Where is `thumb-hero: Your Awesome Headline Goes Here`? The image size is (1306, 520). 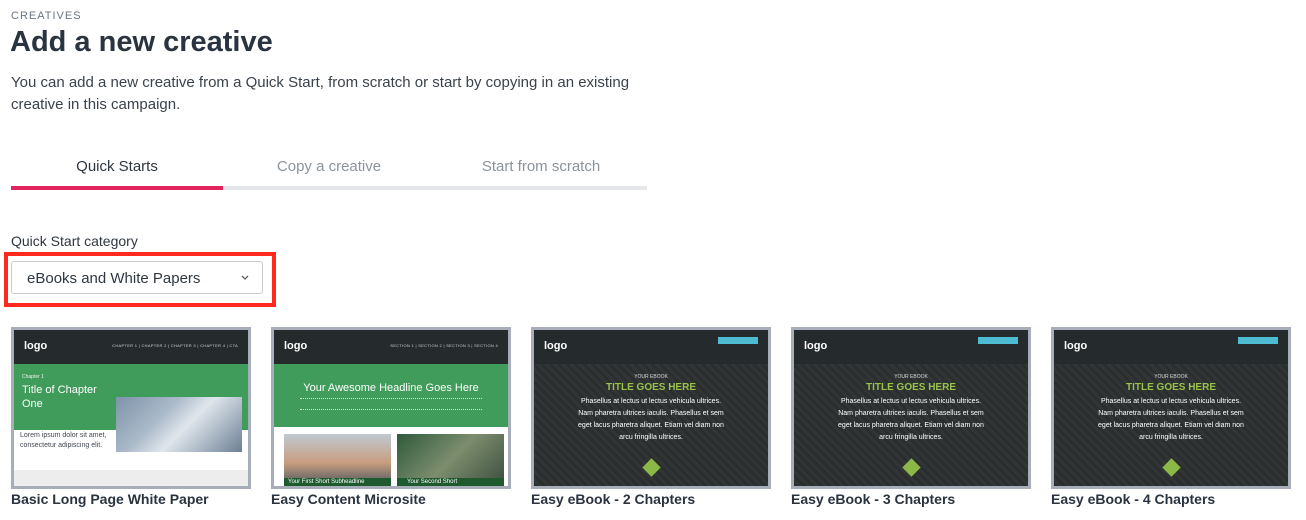
thumb-hero: Your Awesome Headline Goes Here is located at coordinates (391, 395).